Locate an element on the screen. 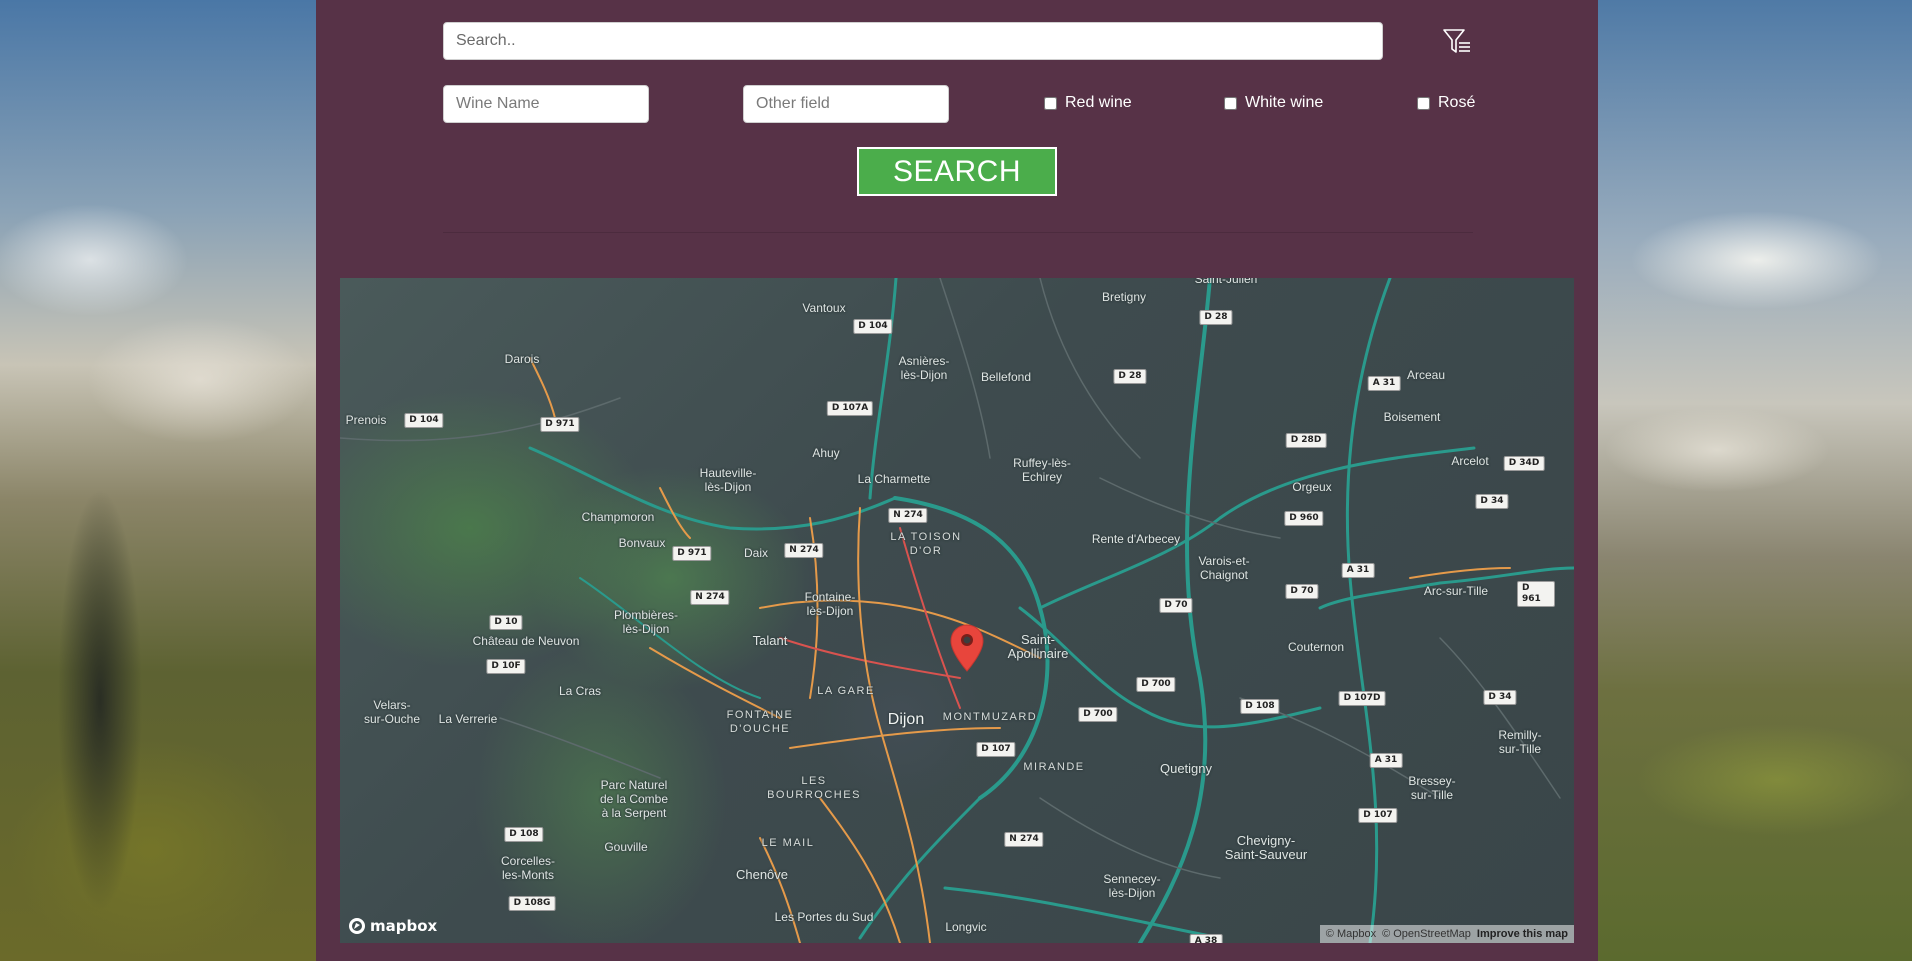  white-wine-label: White wine is located at coordinates (1284, 102).